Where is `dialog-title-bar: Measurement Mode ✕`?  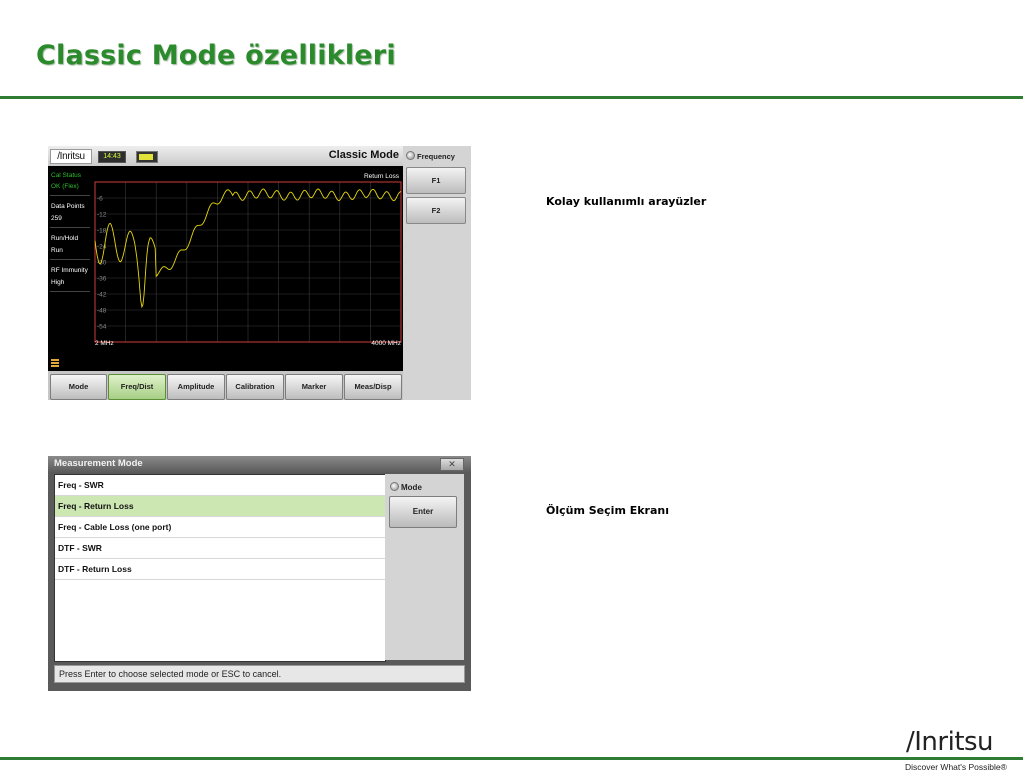 dialog-title-bar: Measurement Mode ✕ is located at coordinates (259, 464).